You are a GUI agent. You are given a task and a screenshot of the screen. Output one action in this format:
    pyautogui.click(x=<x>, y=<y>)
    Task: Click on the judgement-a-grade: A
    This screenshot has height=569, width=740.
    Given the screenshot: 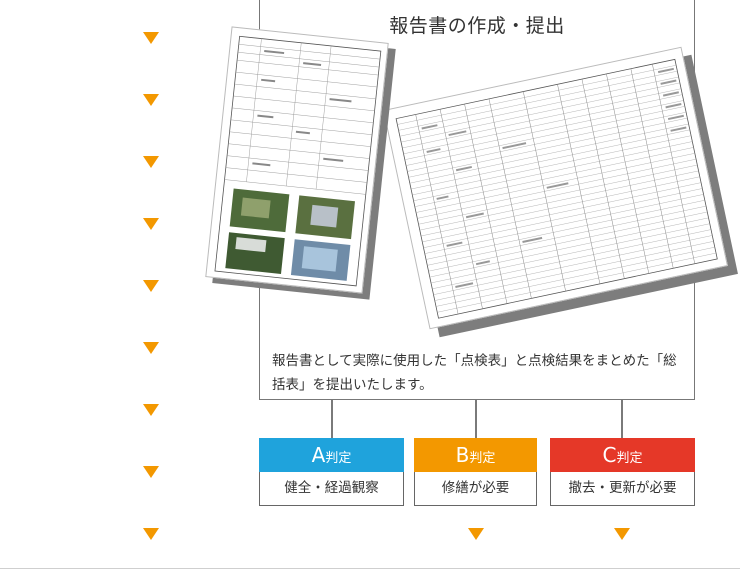 What is the action you would take?
    pyautogui.click(x=318, y=455)
    